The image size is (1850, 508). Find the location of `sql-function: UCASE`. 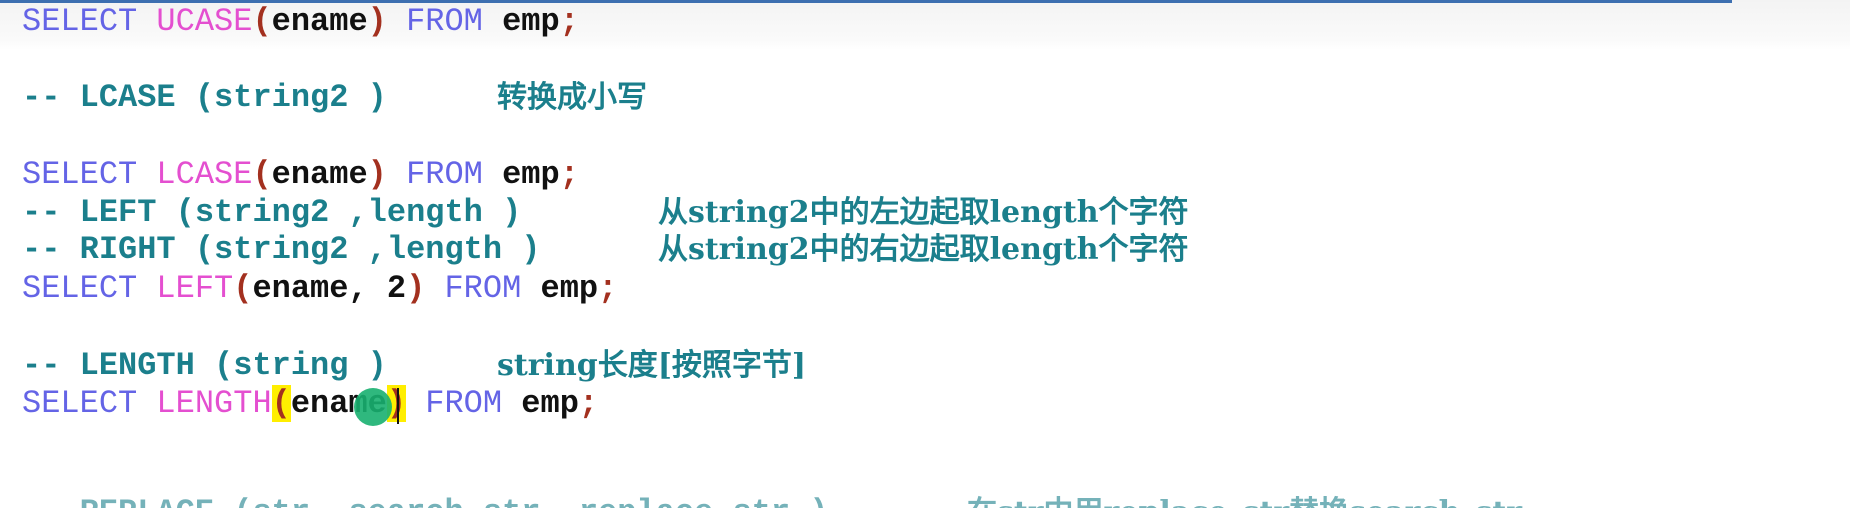

sql-function: UCASE is located at coordinates (204, 21).